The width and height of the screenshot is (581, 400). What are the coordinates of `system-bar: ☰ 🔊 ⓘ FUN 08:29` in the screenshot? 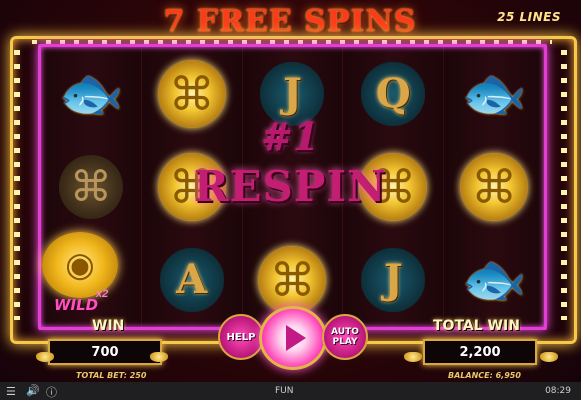 It's located at (290, 391).